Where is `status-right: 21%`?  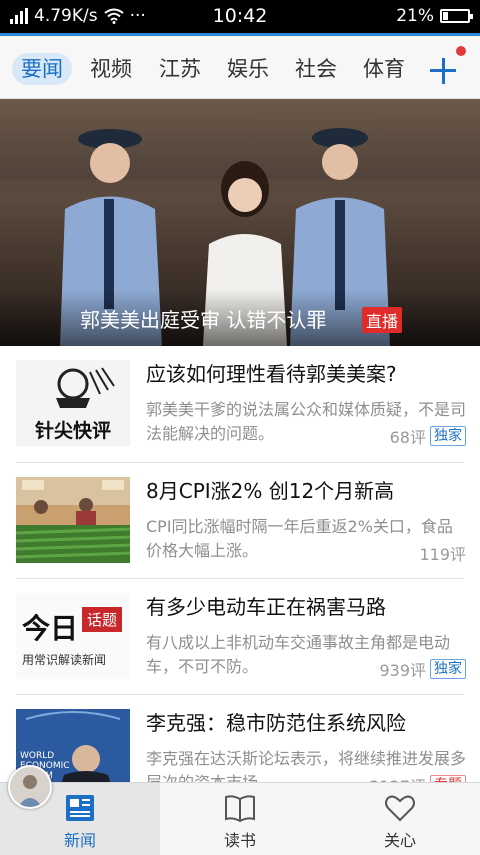
status-right: 21% is located at coordinates (434, 16).